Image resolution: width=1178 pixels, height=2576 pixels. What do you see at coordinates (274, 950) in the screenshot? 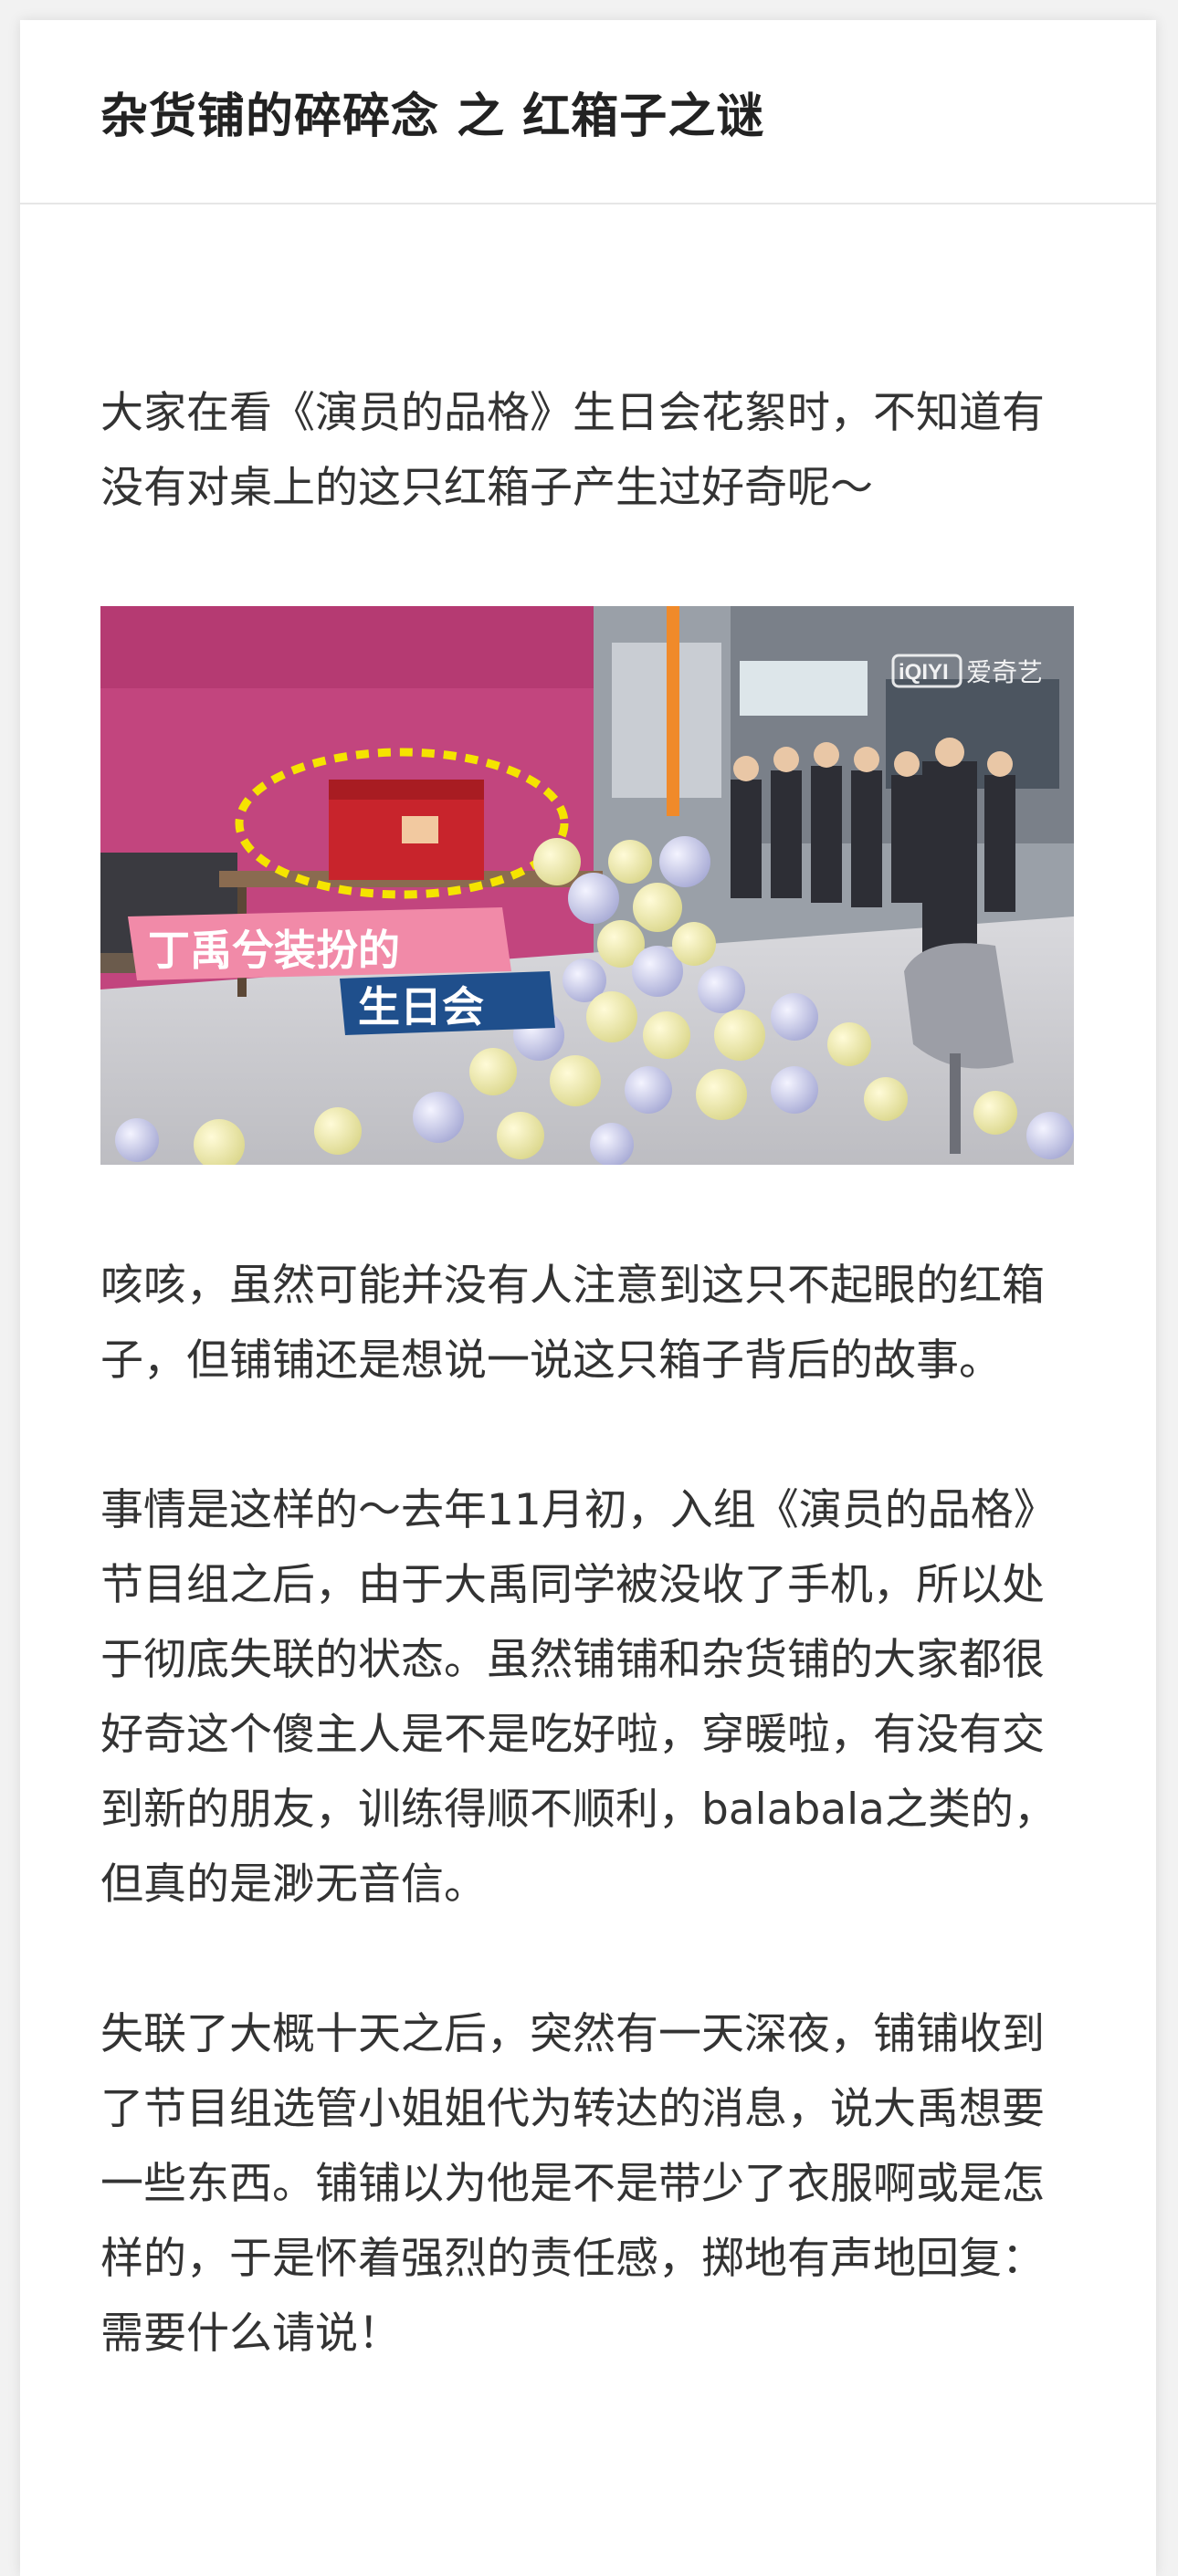
I see `photo-caption-line1: 丁禹兮装扮的` at bounding box center [274, 950].